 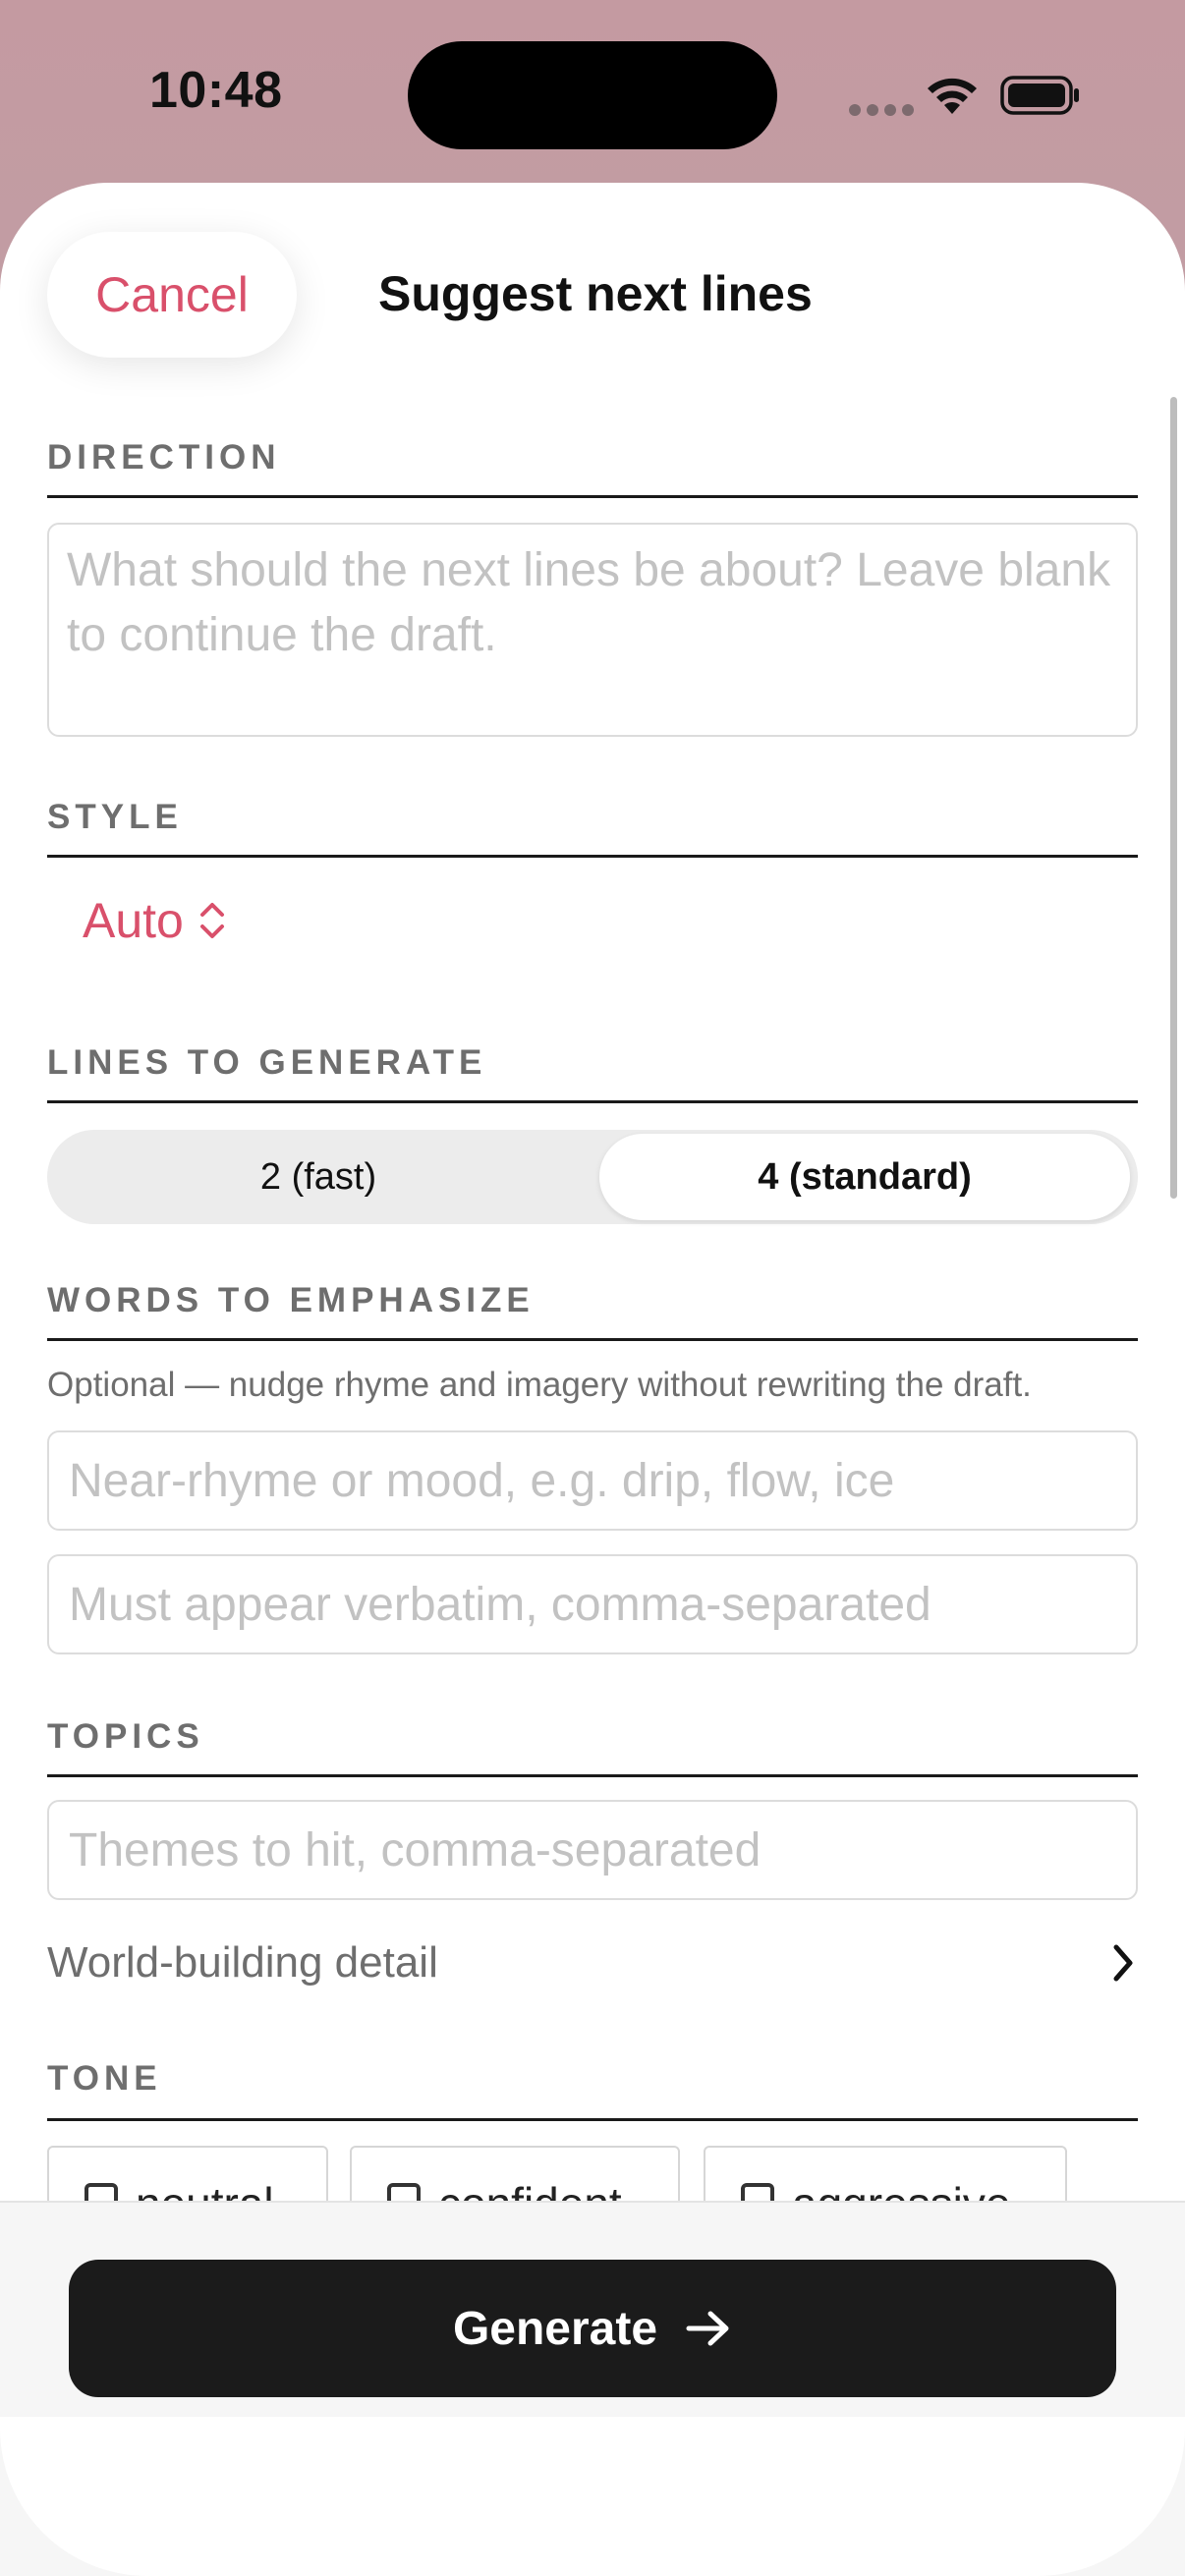 I want to click on status-bar: 10:48, so click(x=592, y=93).